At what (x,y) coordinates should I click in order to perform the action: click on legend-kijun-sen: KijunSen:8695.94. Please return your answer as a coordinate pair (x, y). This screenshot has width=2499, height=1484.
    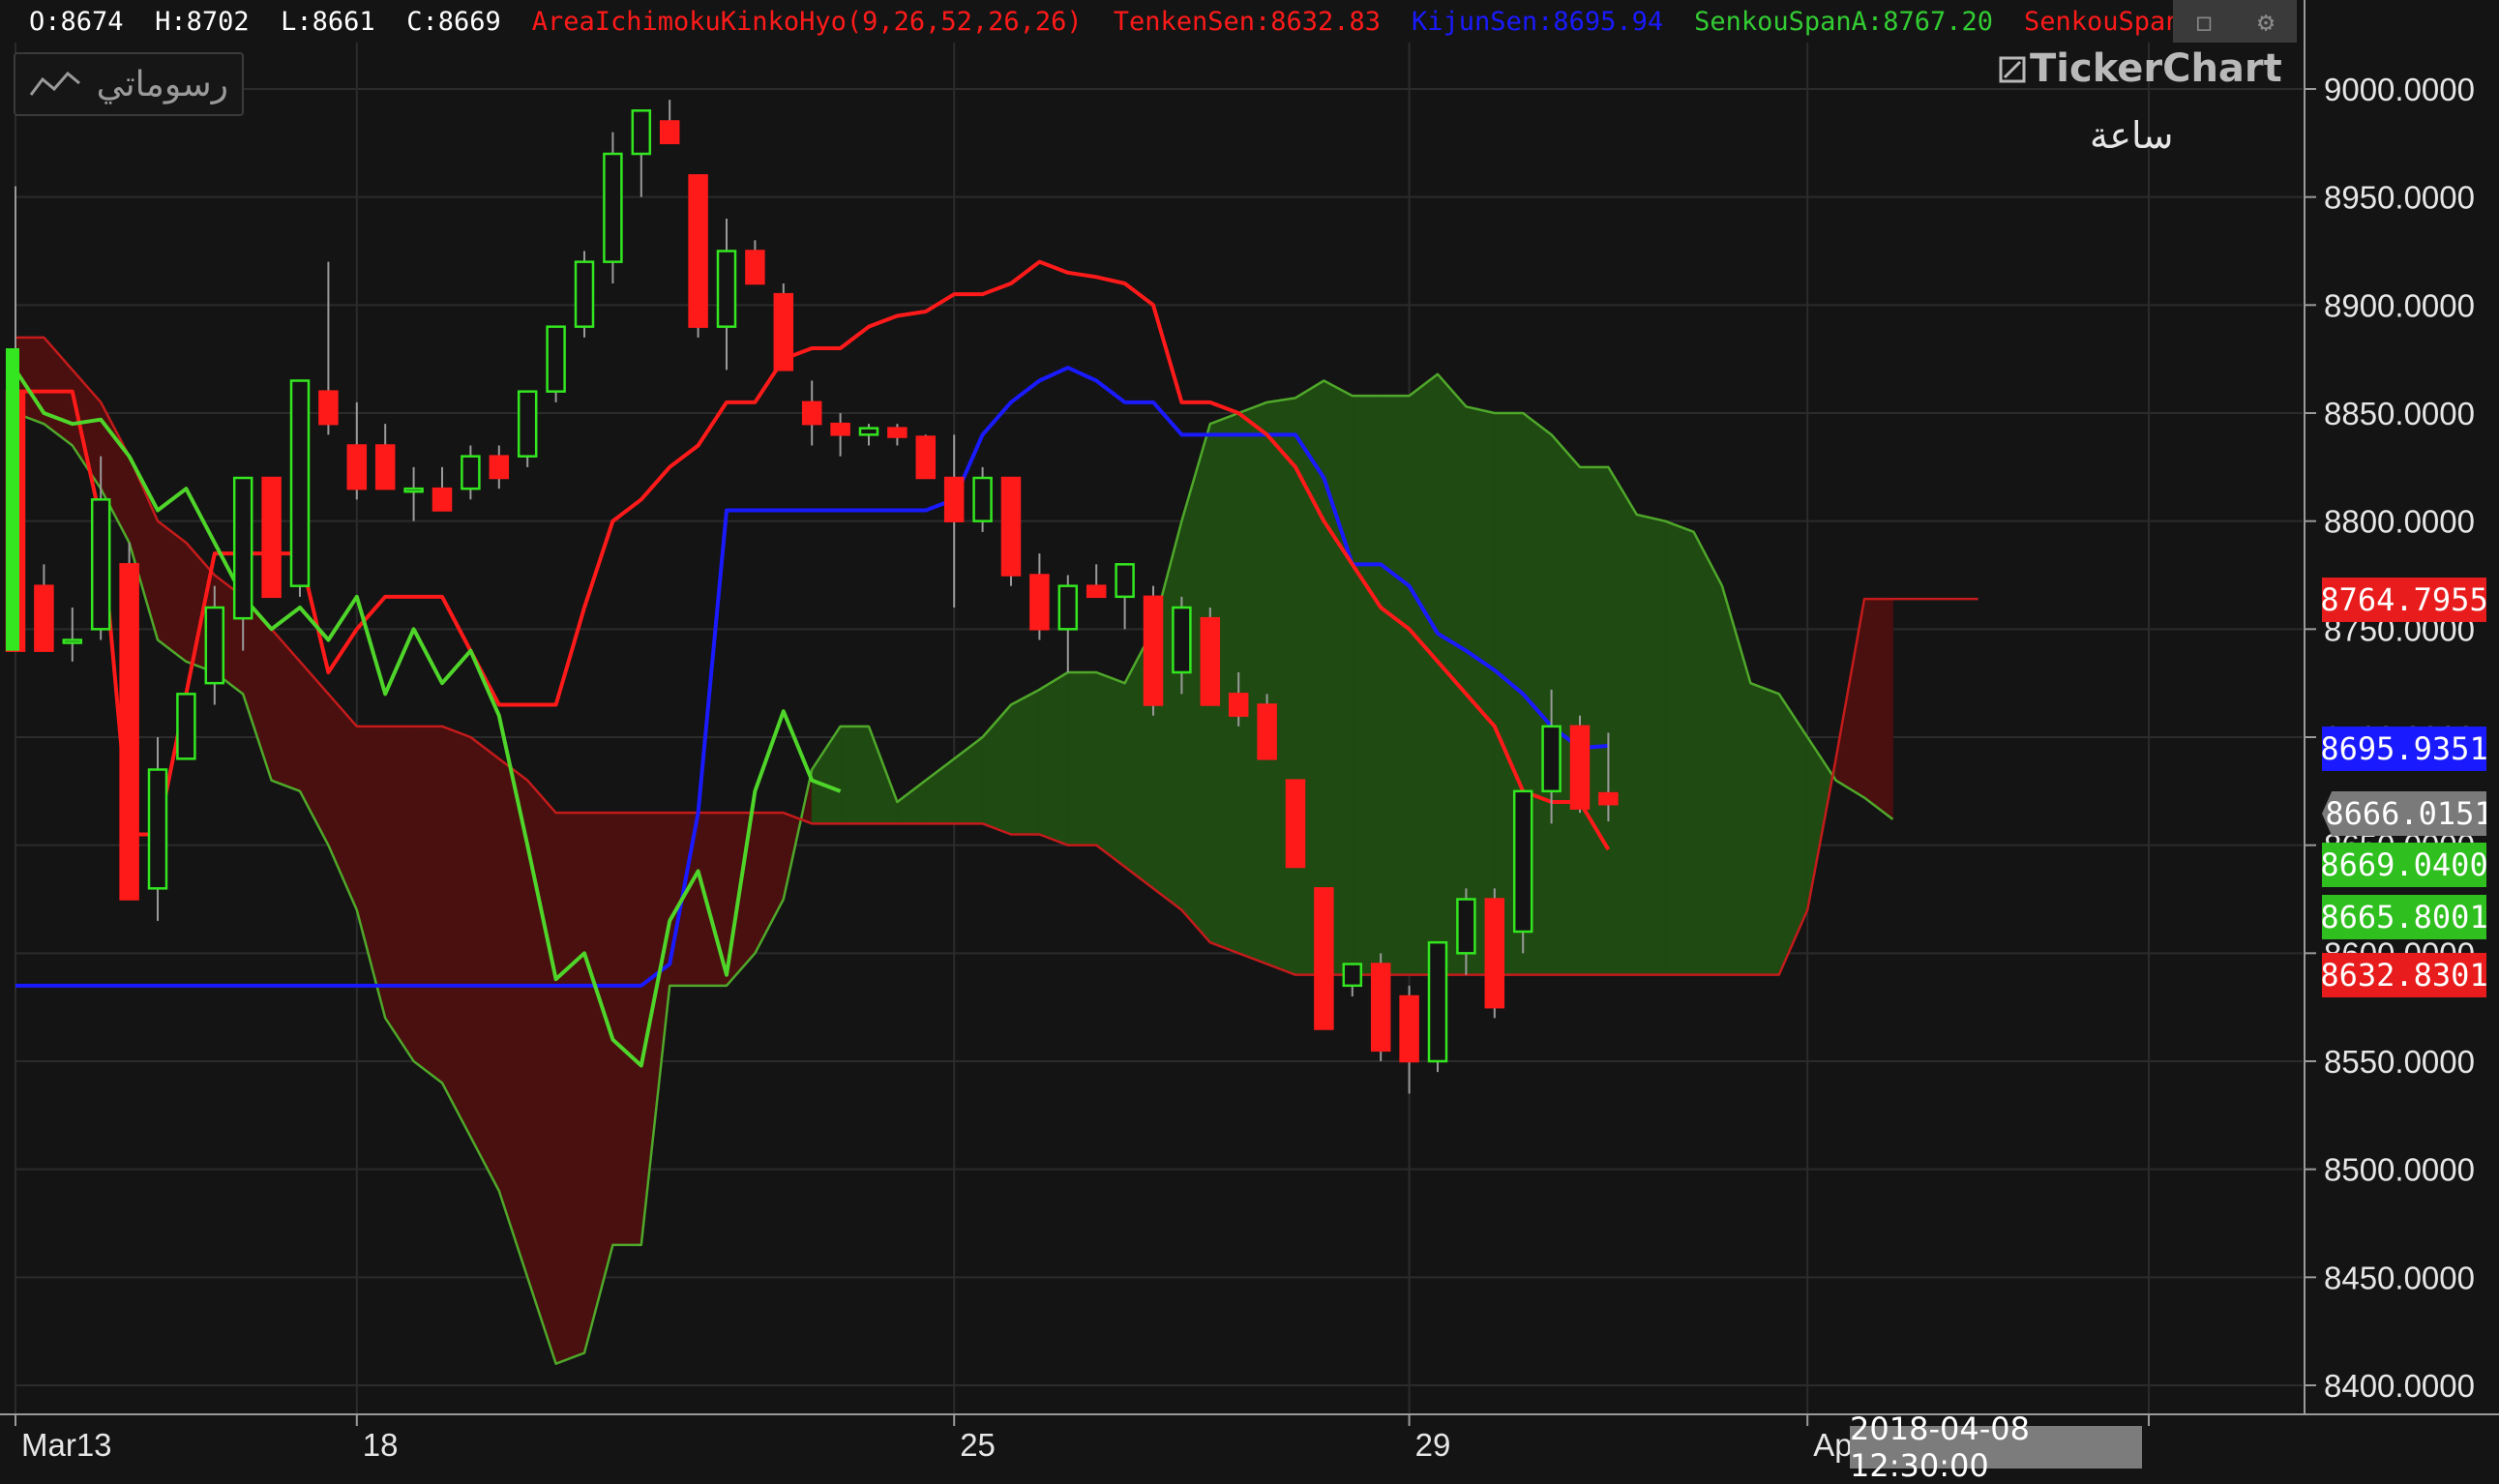
    Looking at the image, I should click on (1538, 21).